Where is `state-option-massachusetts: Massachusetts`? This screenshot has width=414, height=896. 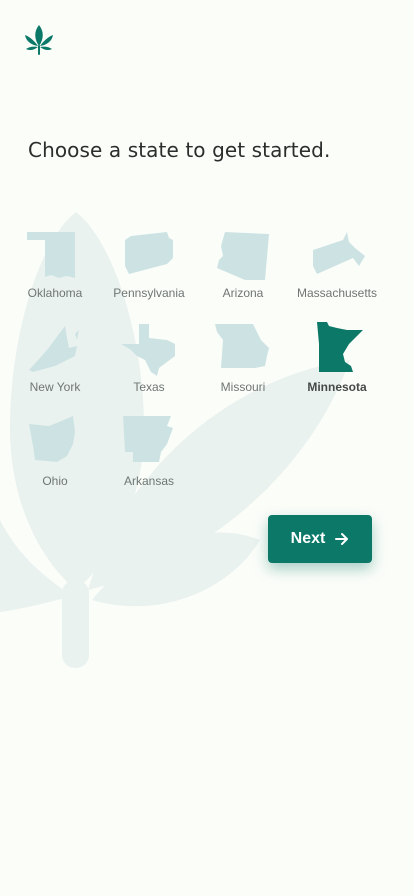
state-option-massachusetts: Massachusetts is located at coordinates (337, 273).